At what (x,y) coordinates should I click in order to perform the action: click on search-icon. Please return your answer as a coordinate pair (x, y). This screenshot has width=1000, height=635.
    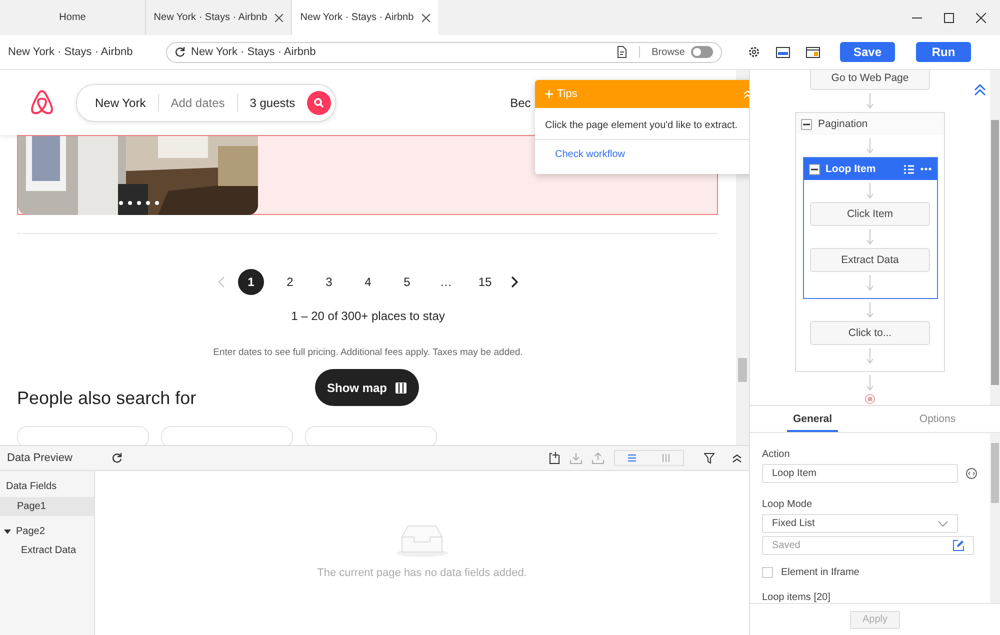
    Looking at the image, I should click on (319, 103).